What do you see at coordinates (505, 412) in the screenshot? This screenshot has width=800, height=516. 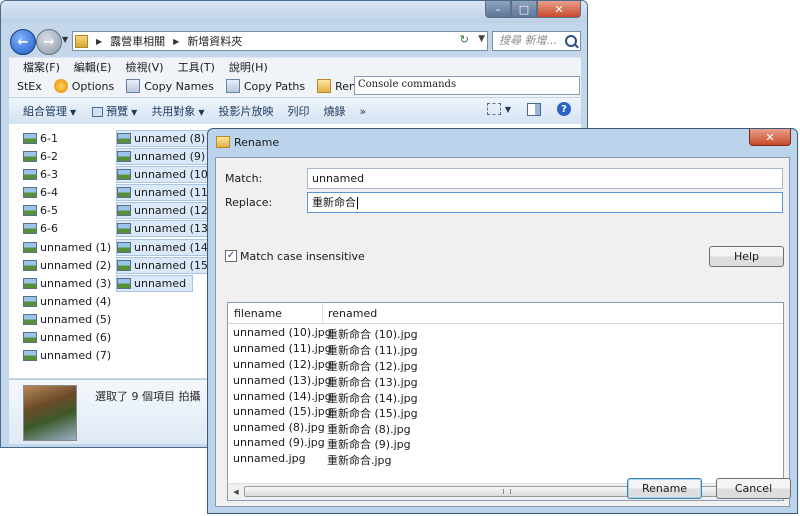 I see `list-row: unnamed (15).jpg 重新命合 (15).jpg` at bounding box center [505, 412].